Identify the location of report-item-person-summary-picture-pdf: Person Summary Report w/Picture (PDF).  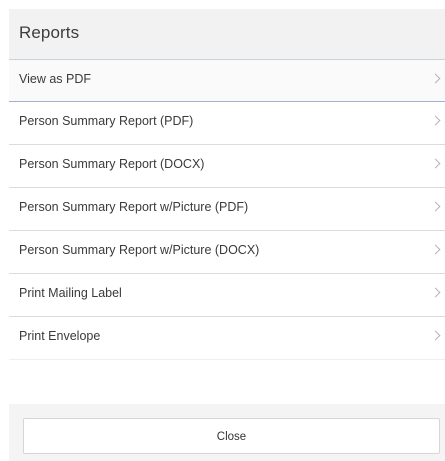
(227, 209).